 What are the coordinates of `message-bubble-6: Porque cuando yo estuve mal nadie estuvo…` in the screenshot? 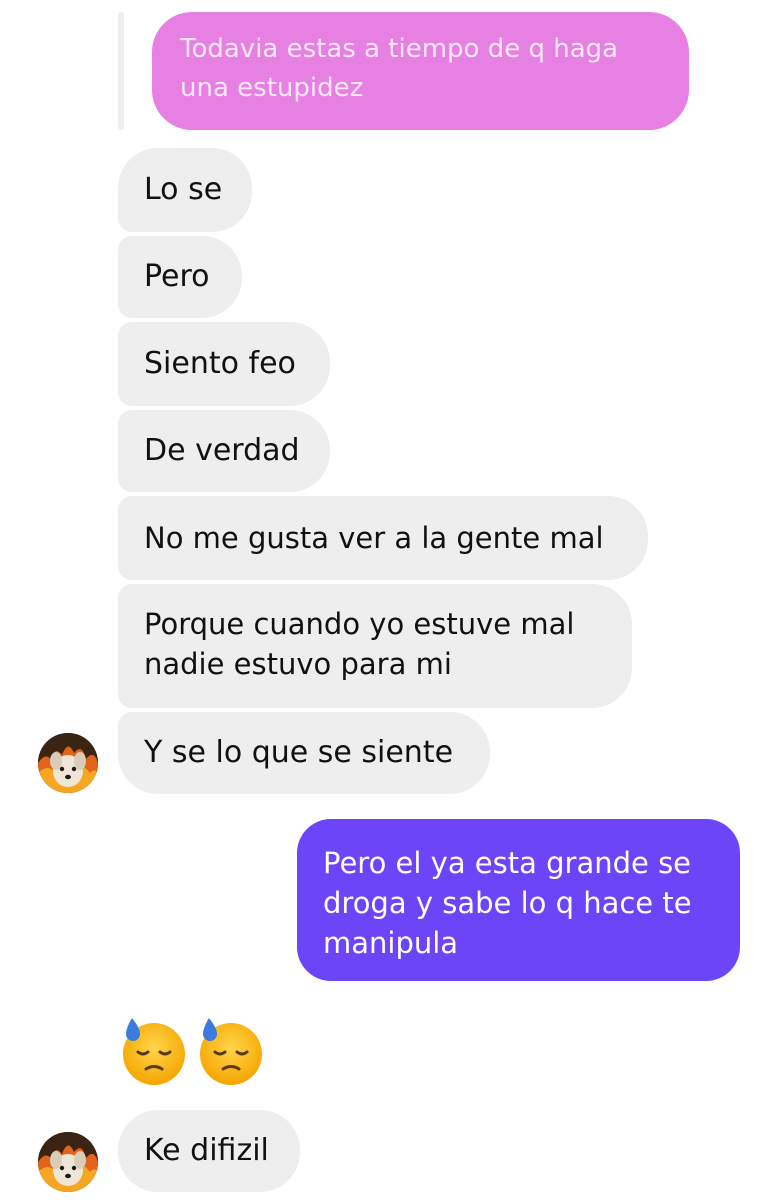 It's located at (375, 646).